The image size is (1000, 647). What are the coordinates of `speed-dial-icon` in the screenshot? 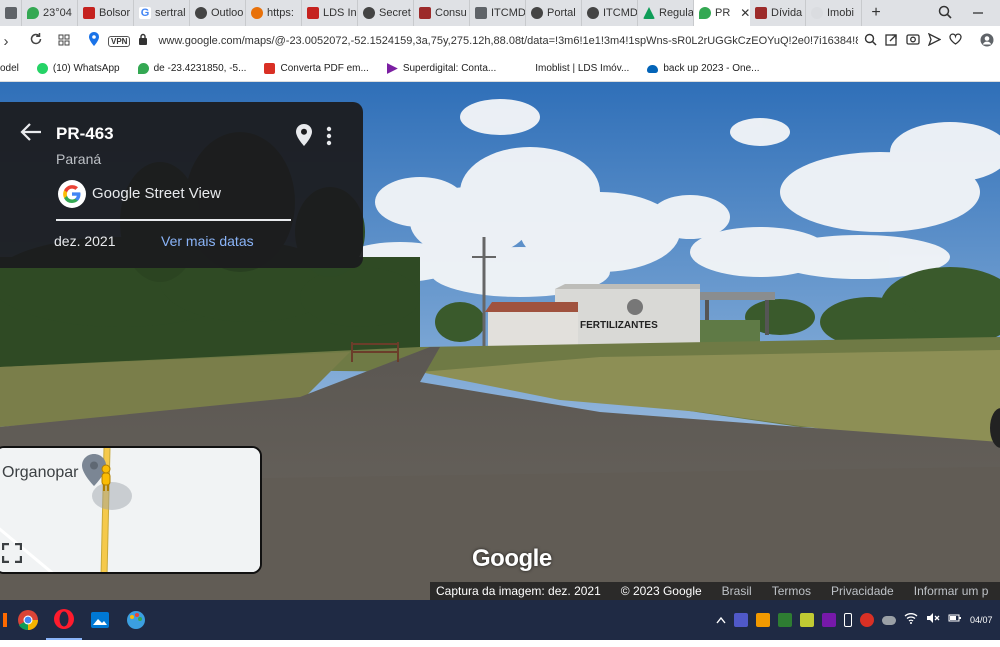 It's located at (64, 41).